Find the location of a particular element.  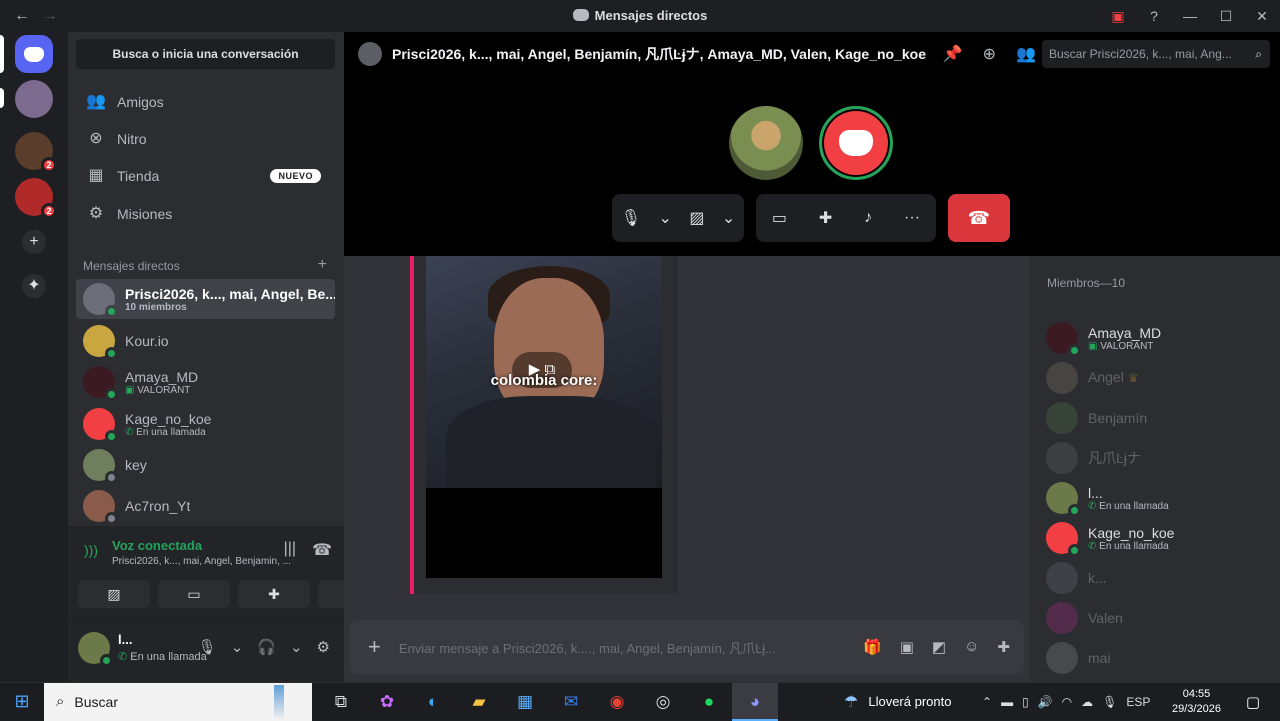

dm-item-key: key is located at coordinates (205, 465).